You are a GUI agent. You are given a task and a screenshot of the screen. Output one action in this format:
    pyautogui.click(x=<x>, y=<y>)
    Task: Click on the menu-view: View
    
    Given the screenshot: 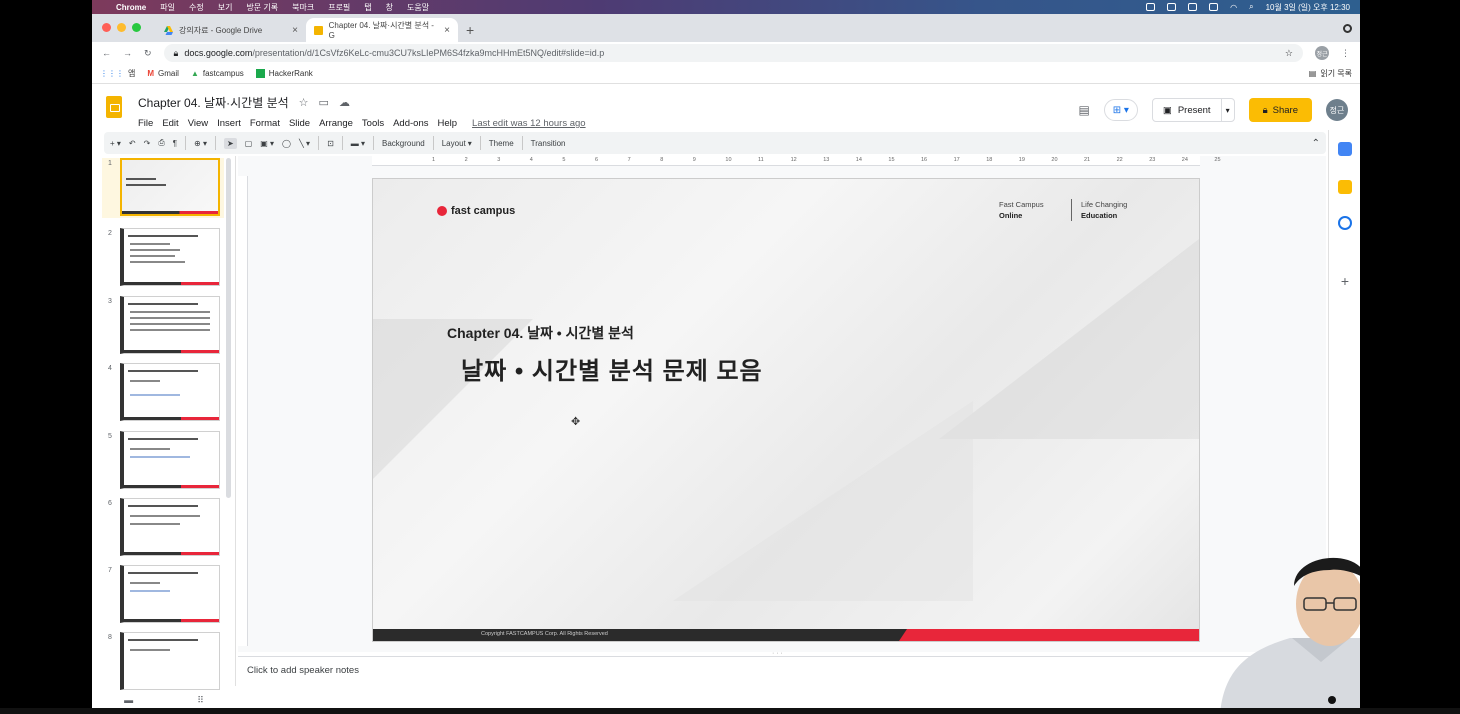 What is the action you would take?
    pyautogui.click(x=198, y=123)
    